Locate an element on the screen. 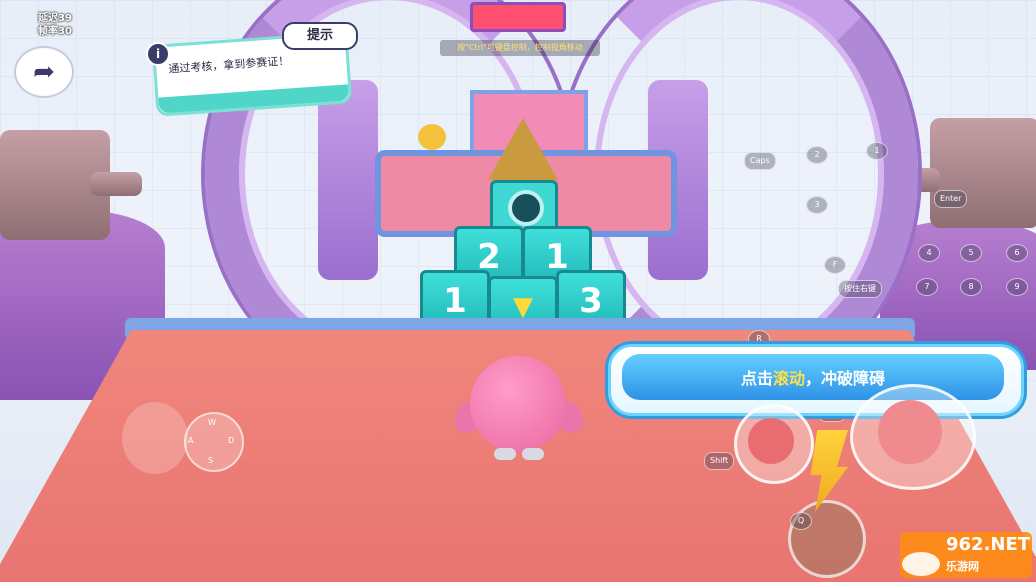 This screenshot has width=1036, height=582. task-text: 通过考核，拿到参赛证！ is located at coordinates (229, 65).